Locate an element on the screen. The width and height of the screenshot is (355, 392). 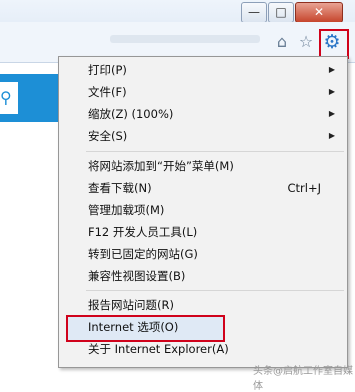
menu-item-compat-view: 兼容性视图设置(B) is located at coordinates (136, 276).